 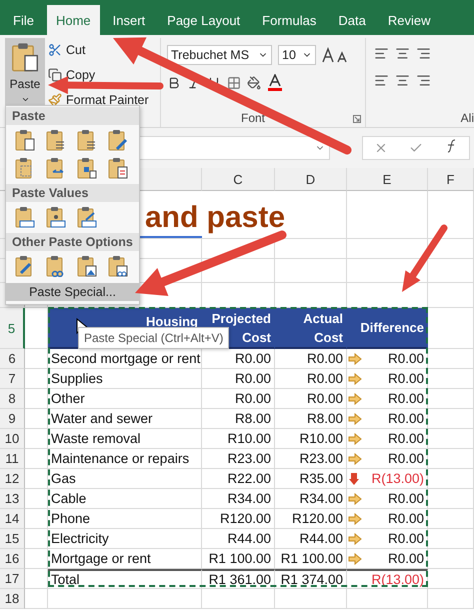 What do you see at coordinates (12, 519) in the screenshot?
I see `row-header: 14` at bounding box center [12, 519].